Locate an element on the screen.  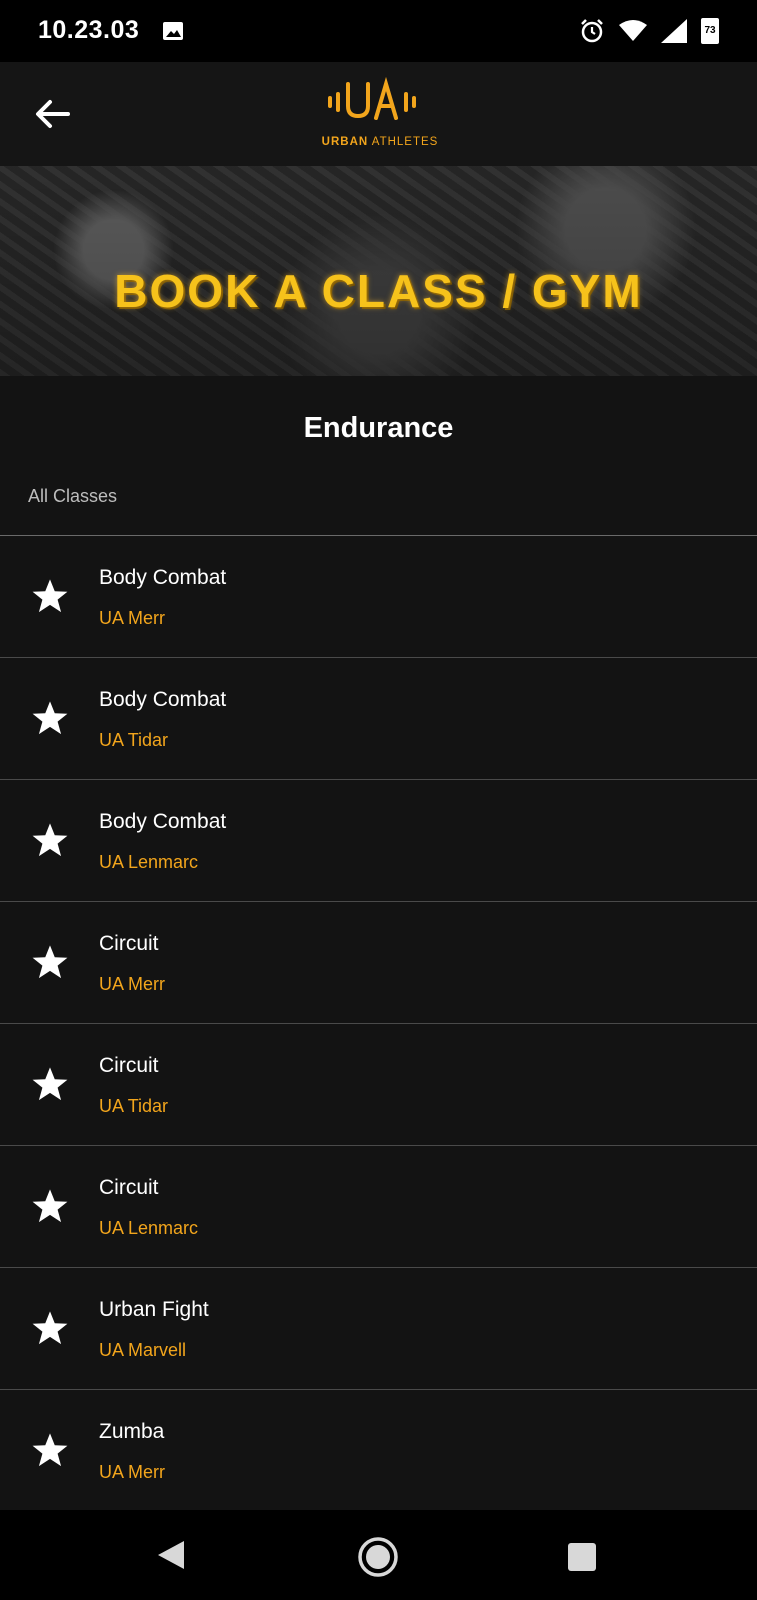
signal-icon is located at coordinates (674, 31).